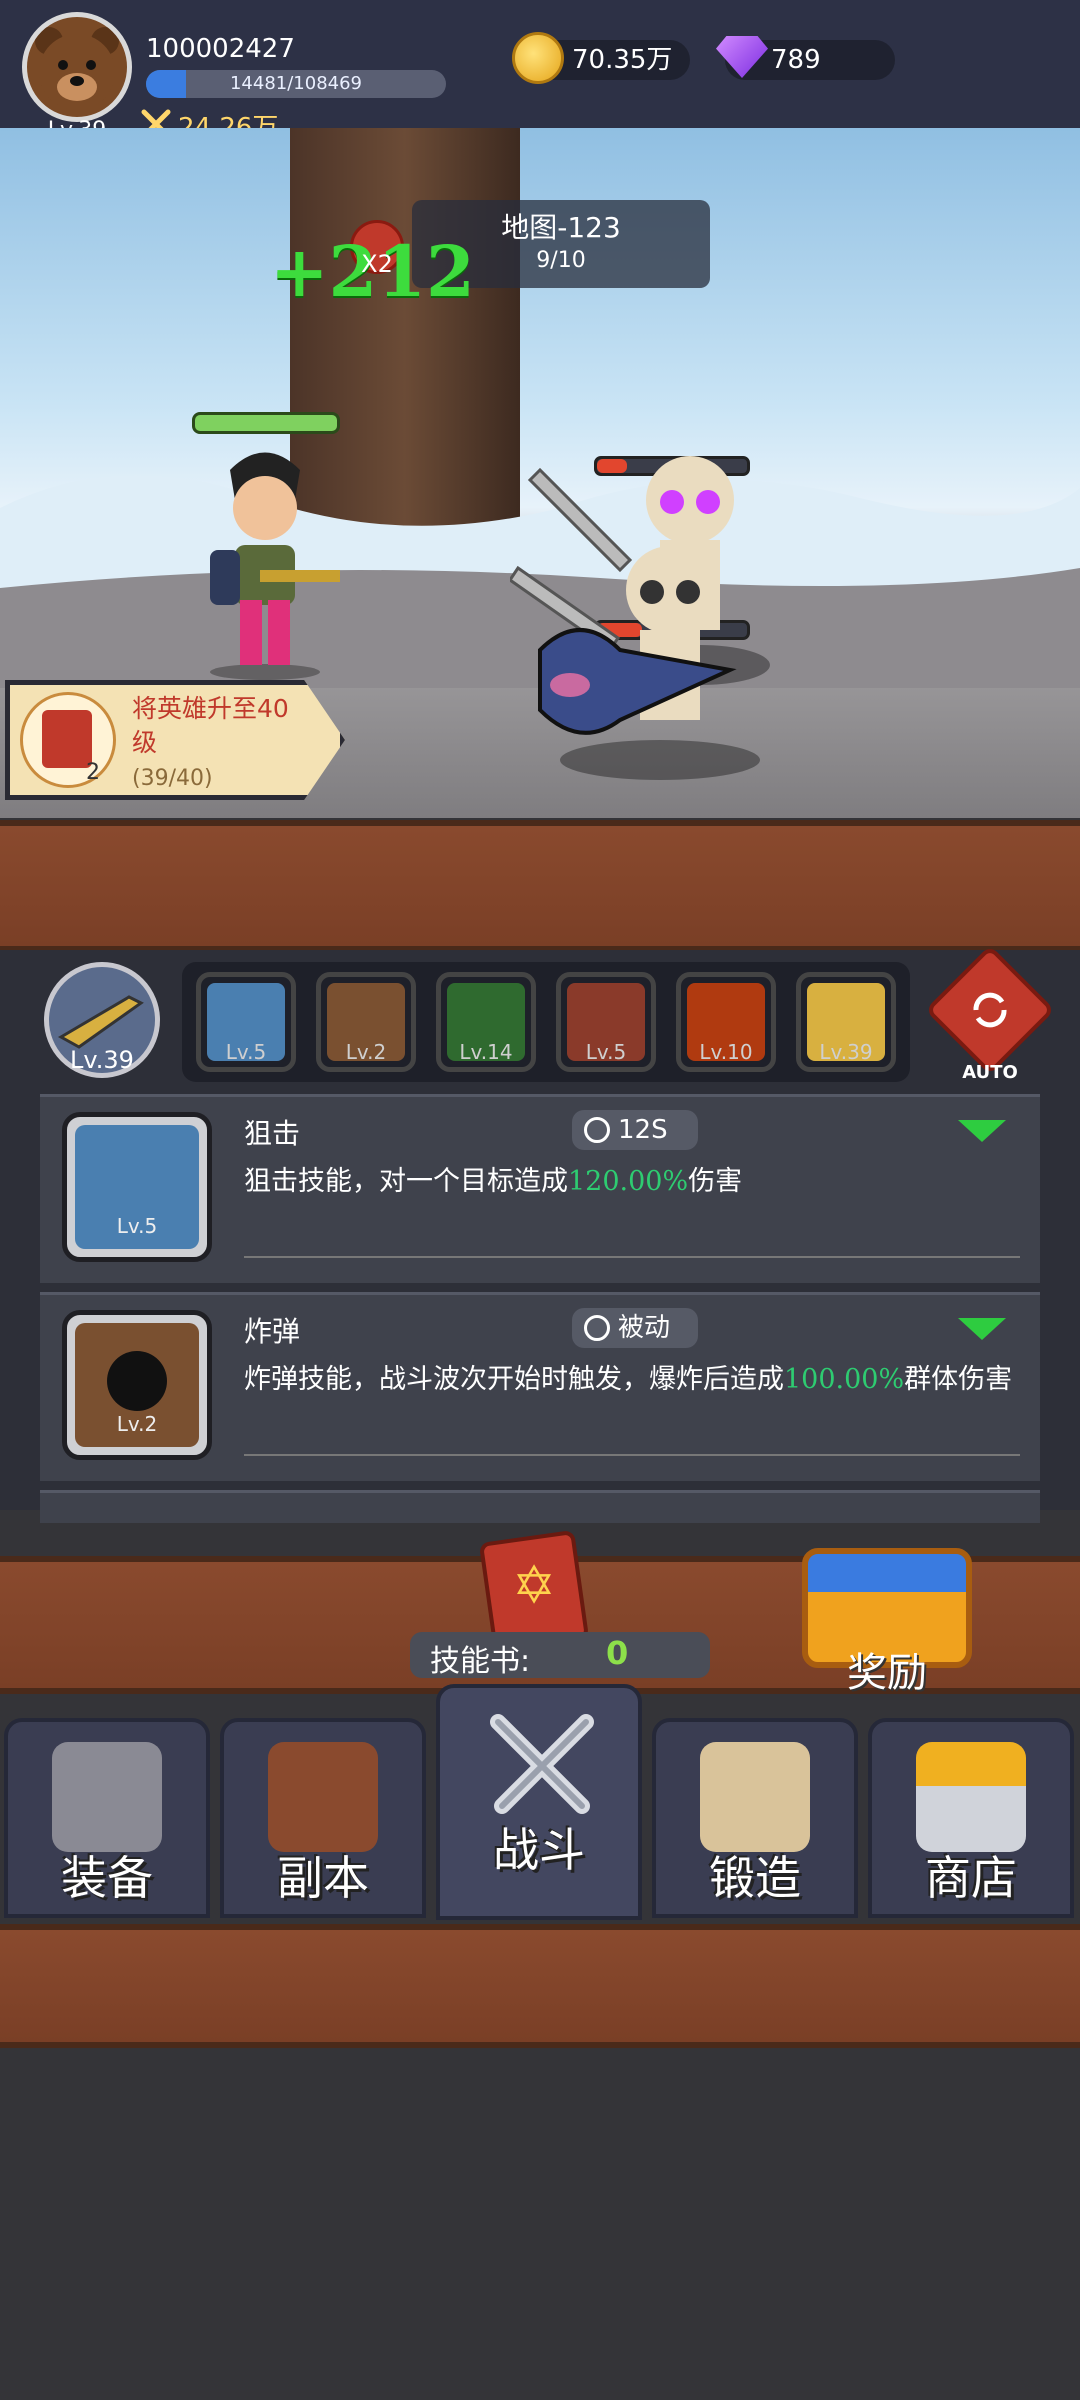 This screenshot has width=1080, height=2400. What do you see at coordinates (644, 1328) in the screenshot?
I see `skill-cooldown: 被动` at bounding box center [644, 1328].